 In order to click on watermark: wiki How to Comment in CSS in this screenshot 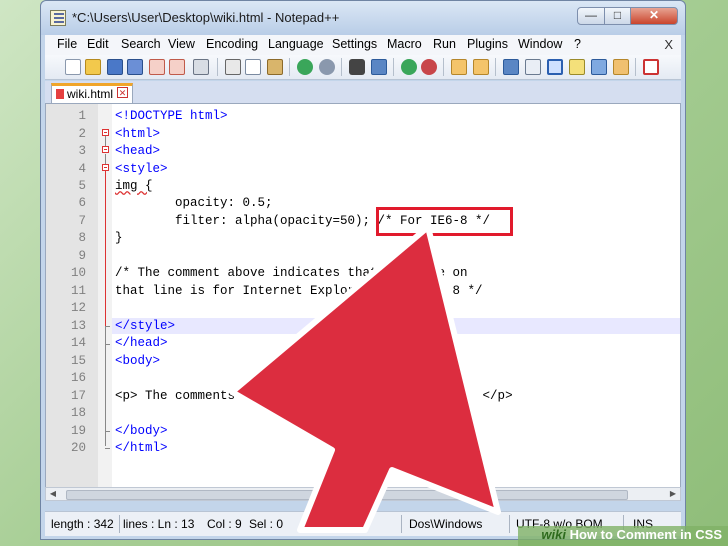, I will do `click(631, 534)`.